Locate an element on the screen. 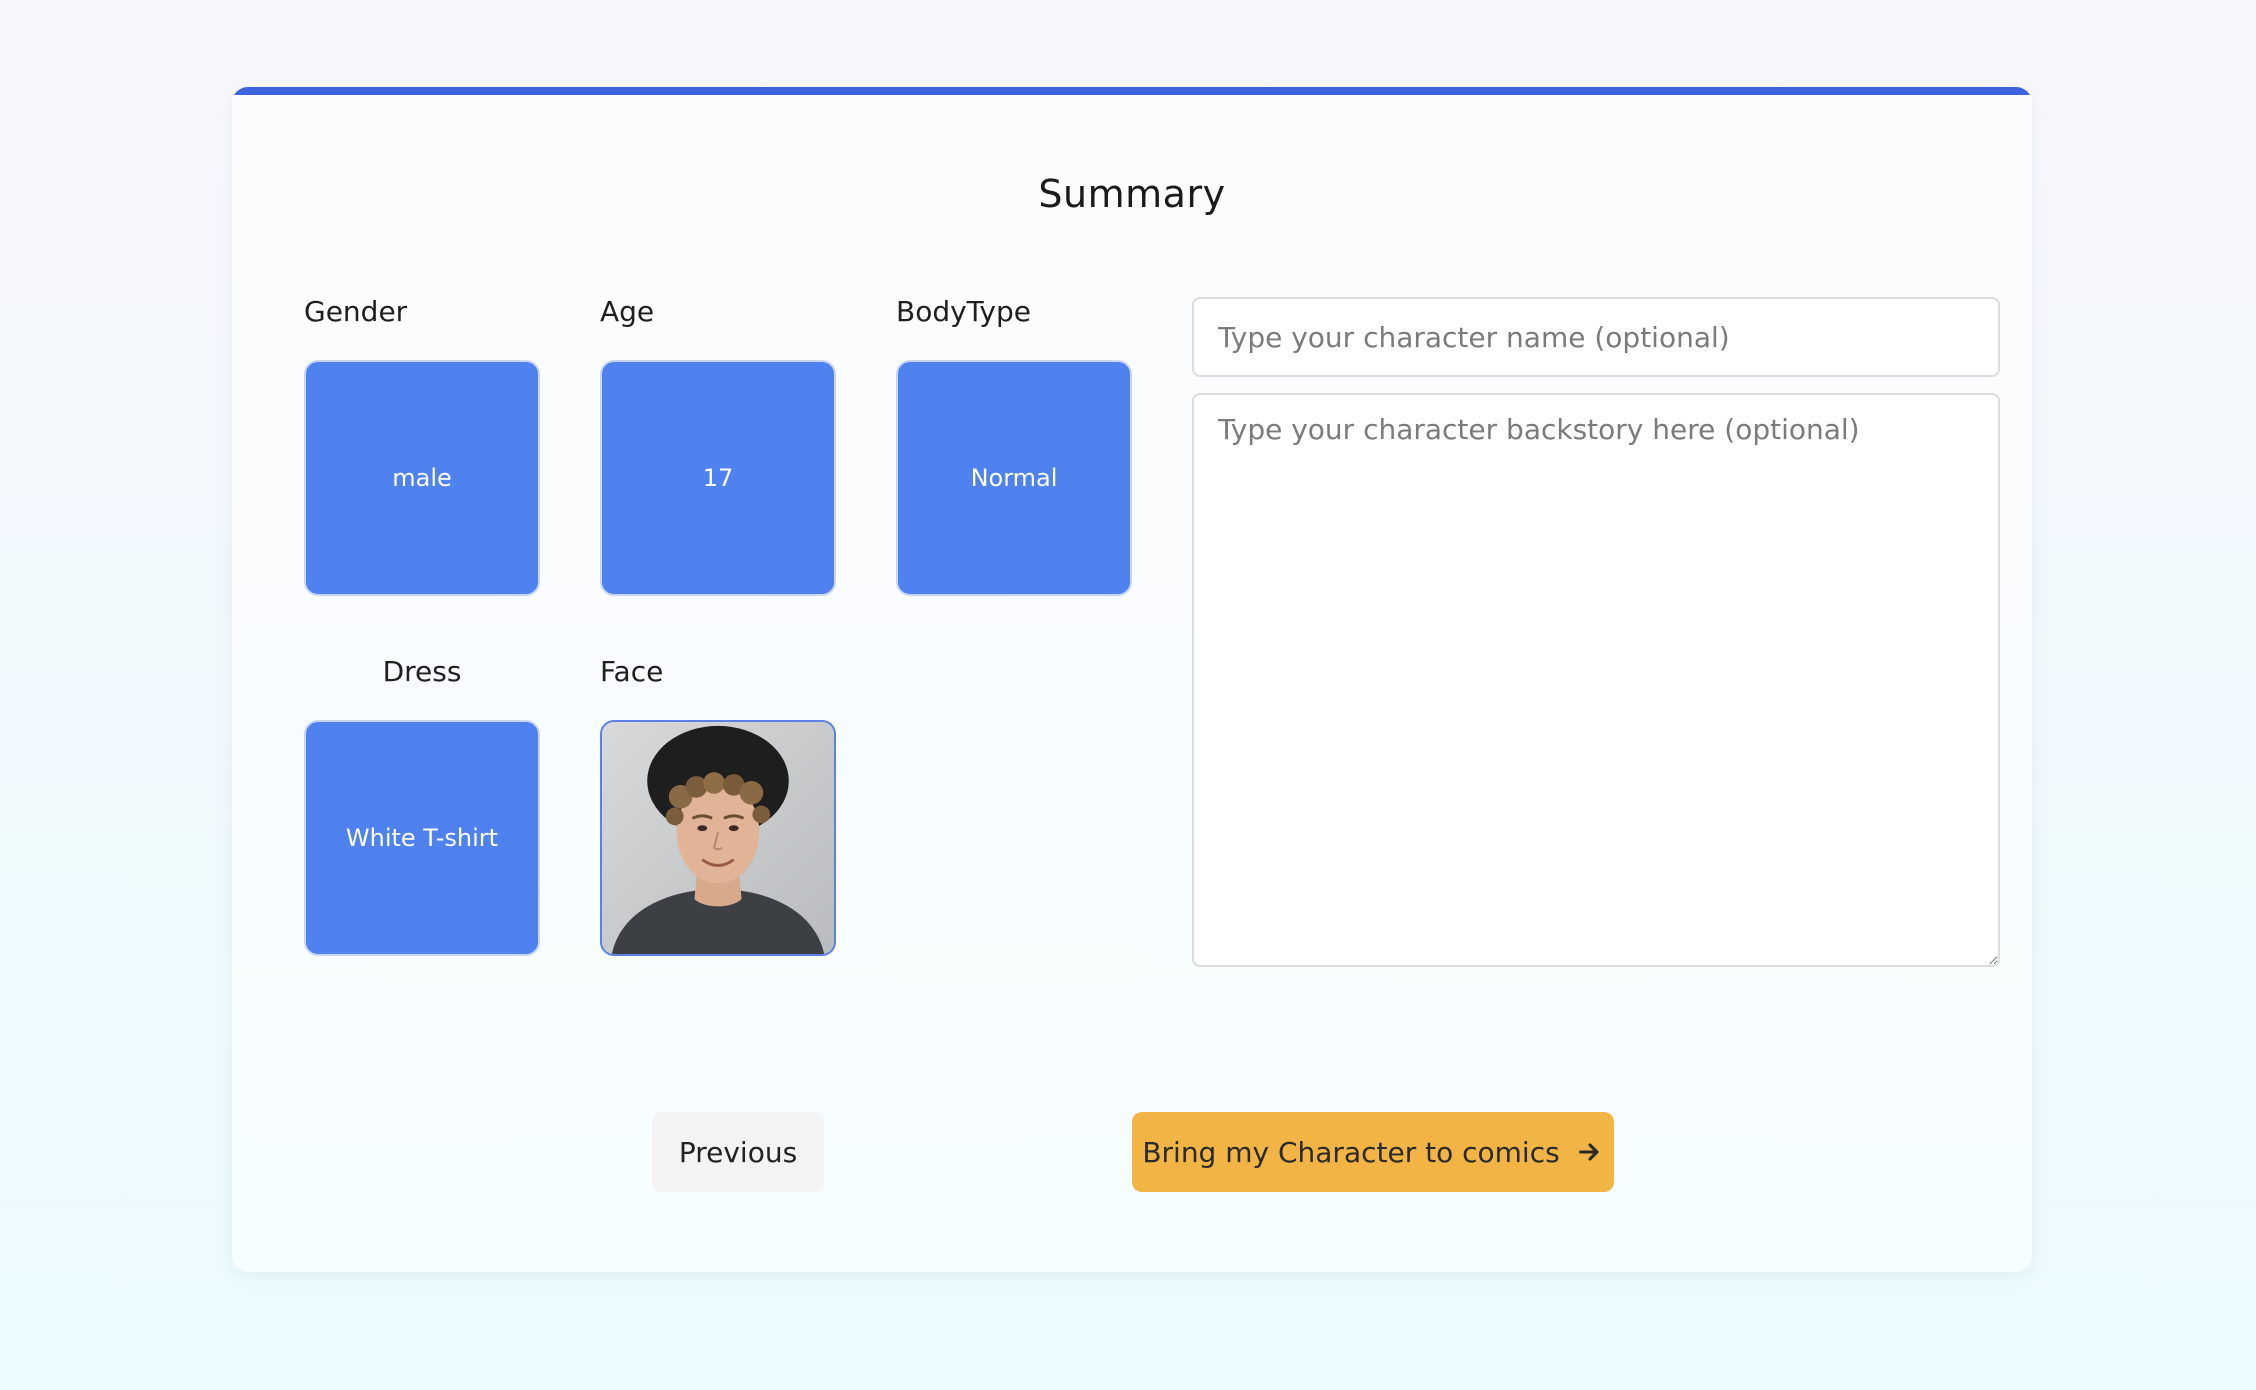 This screenshot has width=2256, height=1390. previous-button: Previous is located at coordinates (738, 1152).